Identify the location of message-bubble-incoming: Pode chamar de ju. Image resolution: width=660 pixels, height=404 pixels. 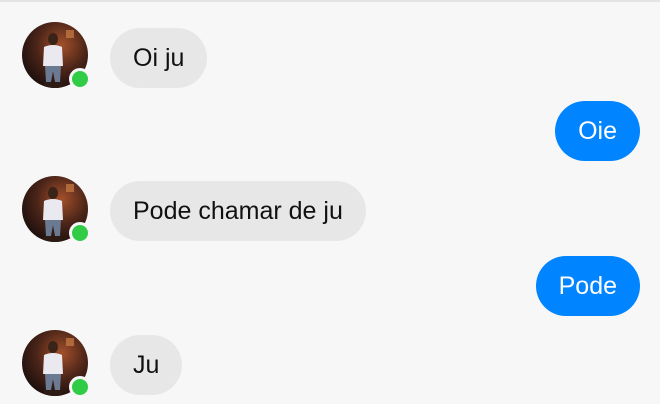
(238, 211).